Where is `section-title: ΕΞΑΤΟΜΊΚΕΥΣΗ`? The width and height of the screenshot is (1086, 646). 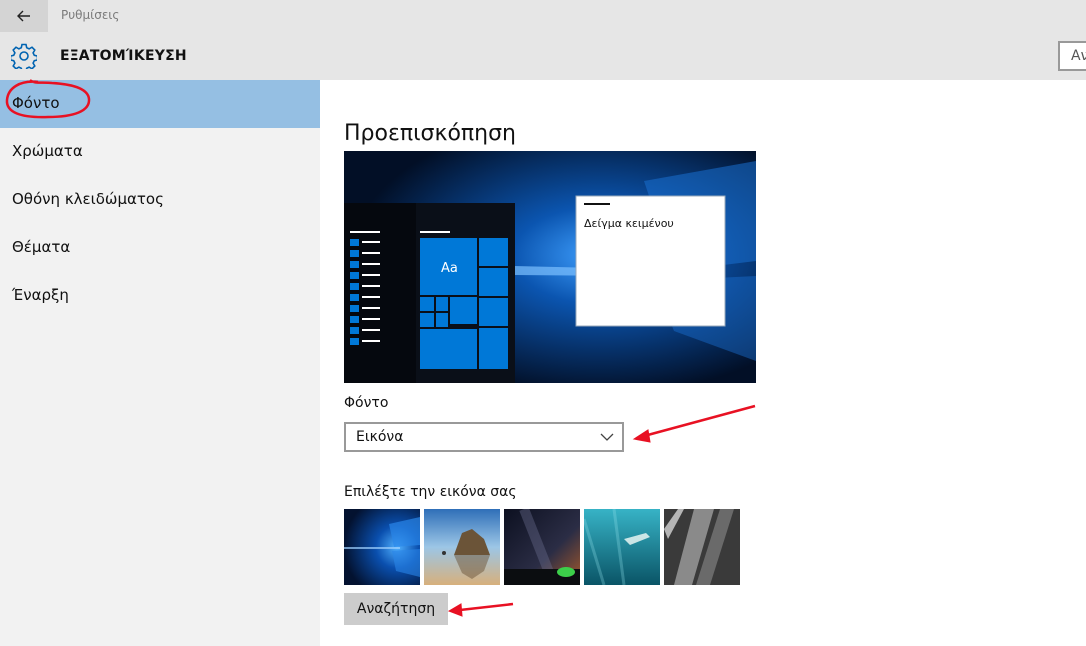
section-title: ΕΞΑΤΟΜΊΚΕΥΣΗ is located at coordinates (123, 56).